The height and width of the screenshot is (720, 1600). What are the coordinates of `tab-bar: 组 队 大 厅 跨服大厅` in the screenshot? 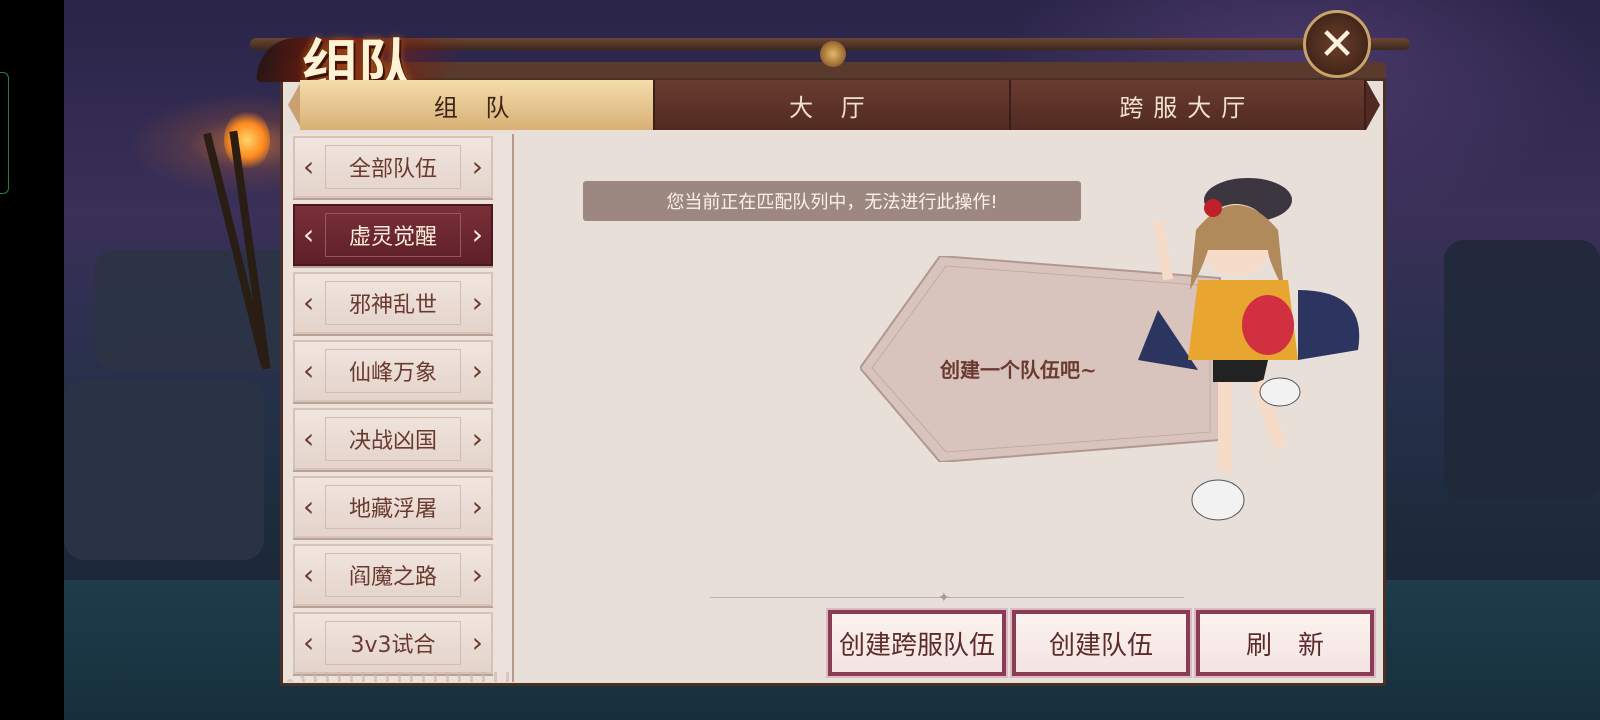 It's located at (833, 105).